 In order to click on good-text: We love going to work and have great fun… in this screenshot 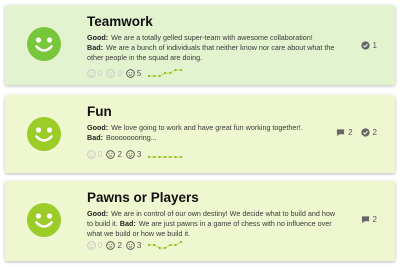, I will do `click(207, 127)`.